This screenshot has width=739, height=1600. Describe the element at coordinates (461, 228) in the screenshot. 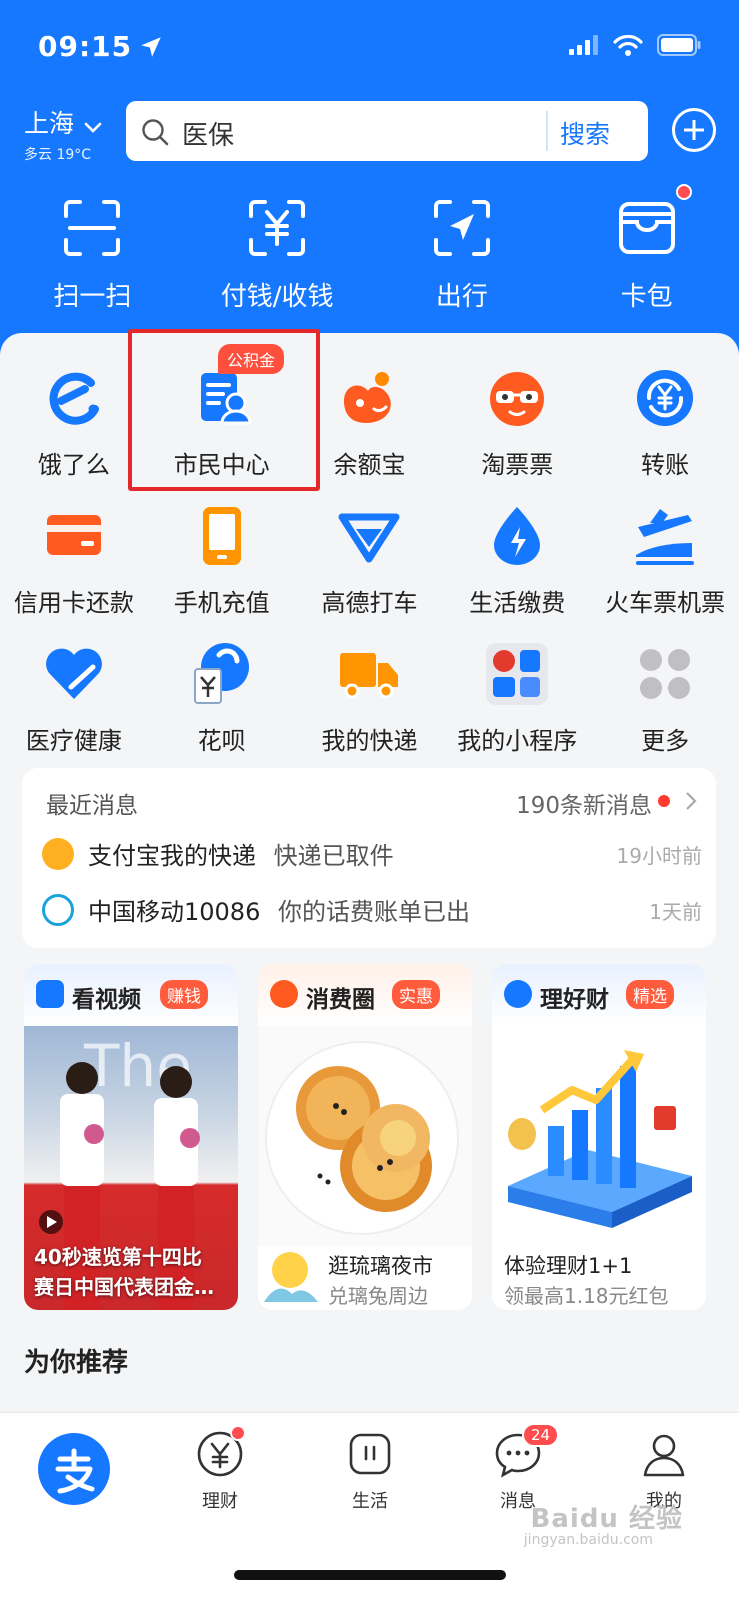

I see `travel-icon` at that location.